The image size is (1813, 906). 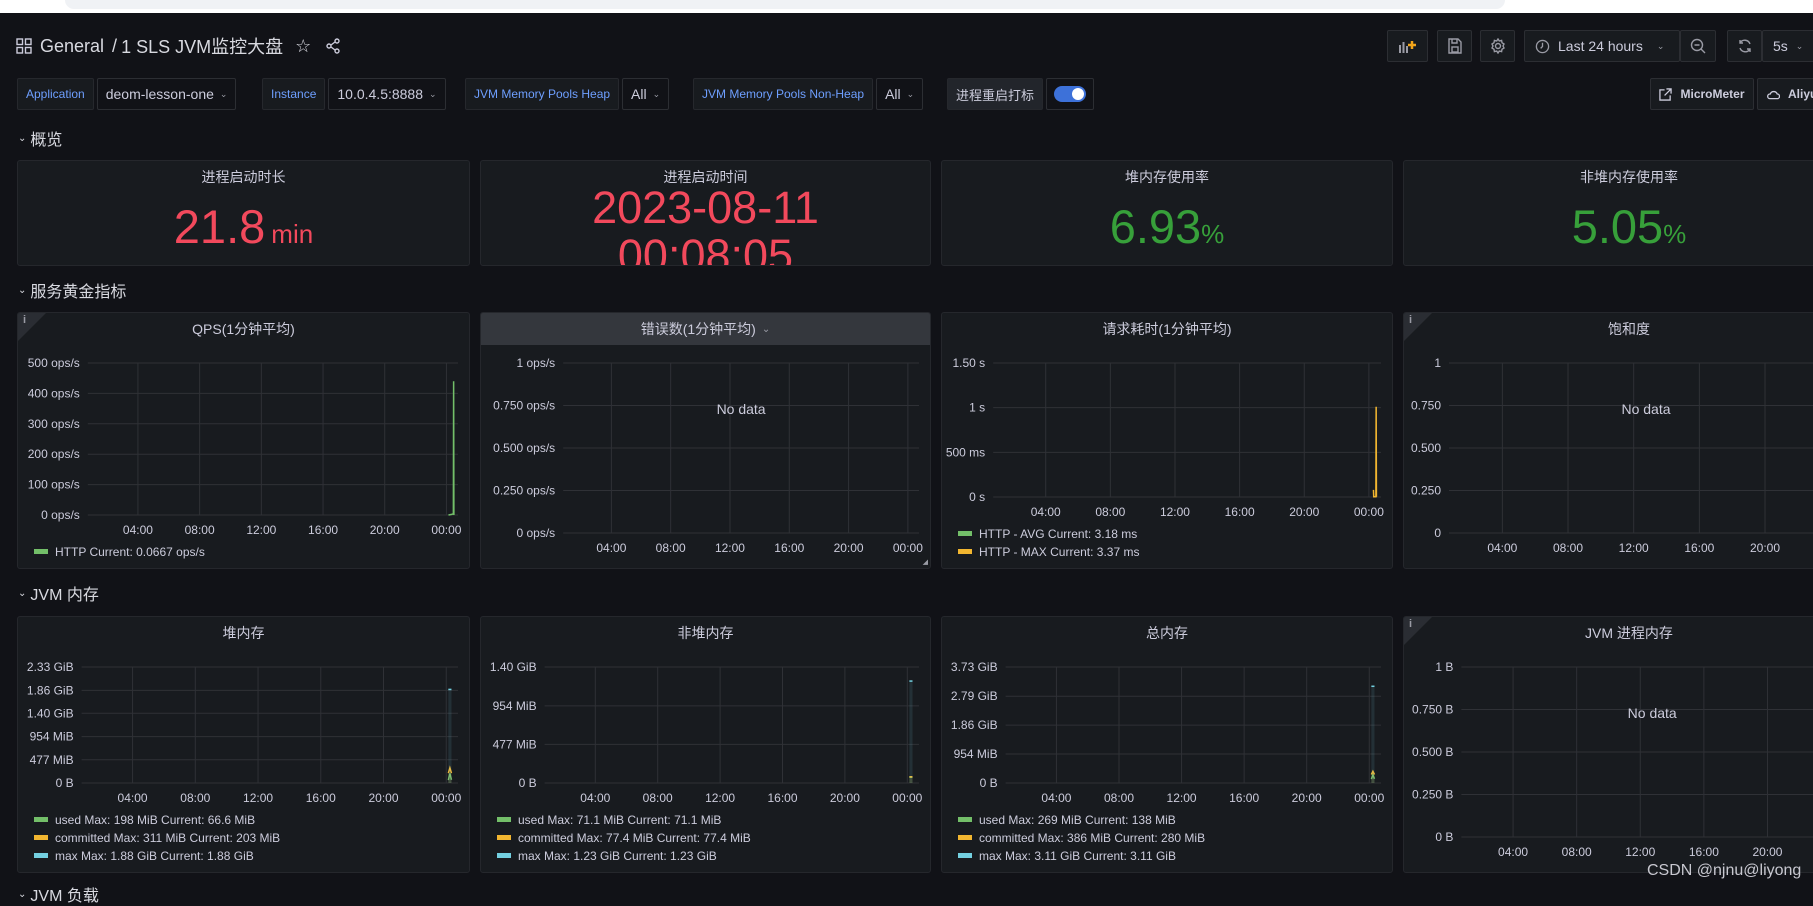 I want to click on y-tick-label: 0.250 B, so click(x=1432, y=795).